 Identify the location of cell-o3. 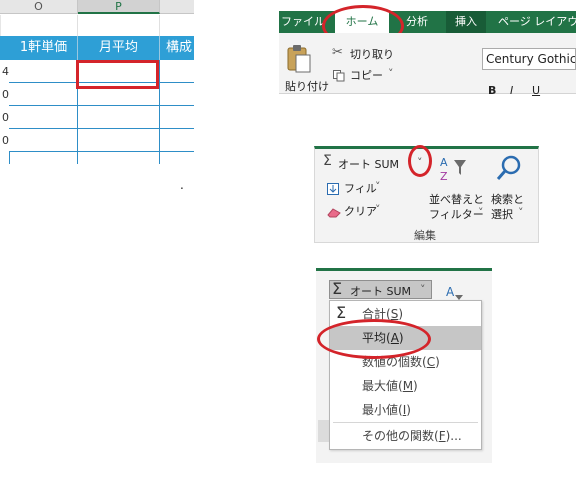
(43, 117).